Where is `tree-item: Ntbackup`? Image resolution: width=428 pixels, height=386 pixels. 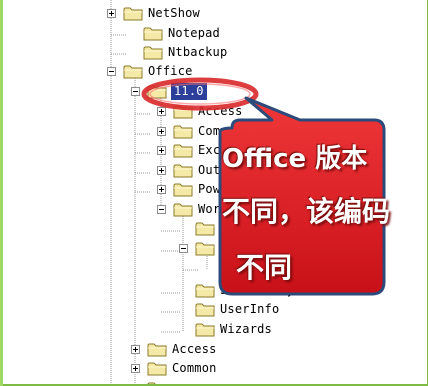 tree-item: Ntbackup is located at coordinates (177, 52).